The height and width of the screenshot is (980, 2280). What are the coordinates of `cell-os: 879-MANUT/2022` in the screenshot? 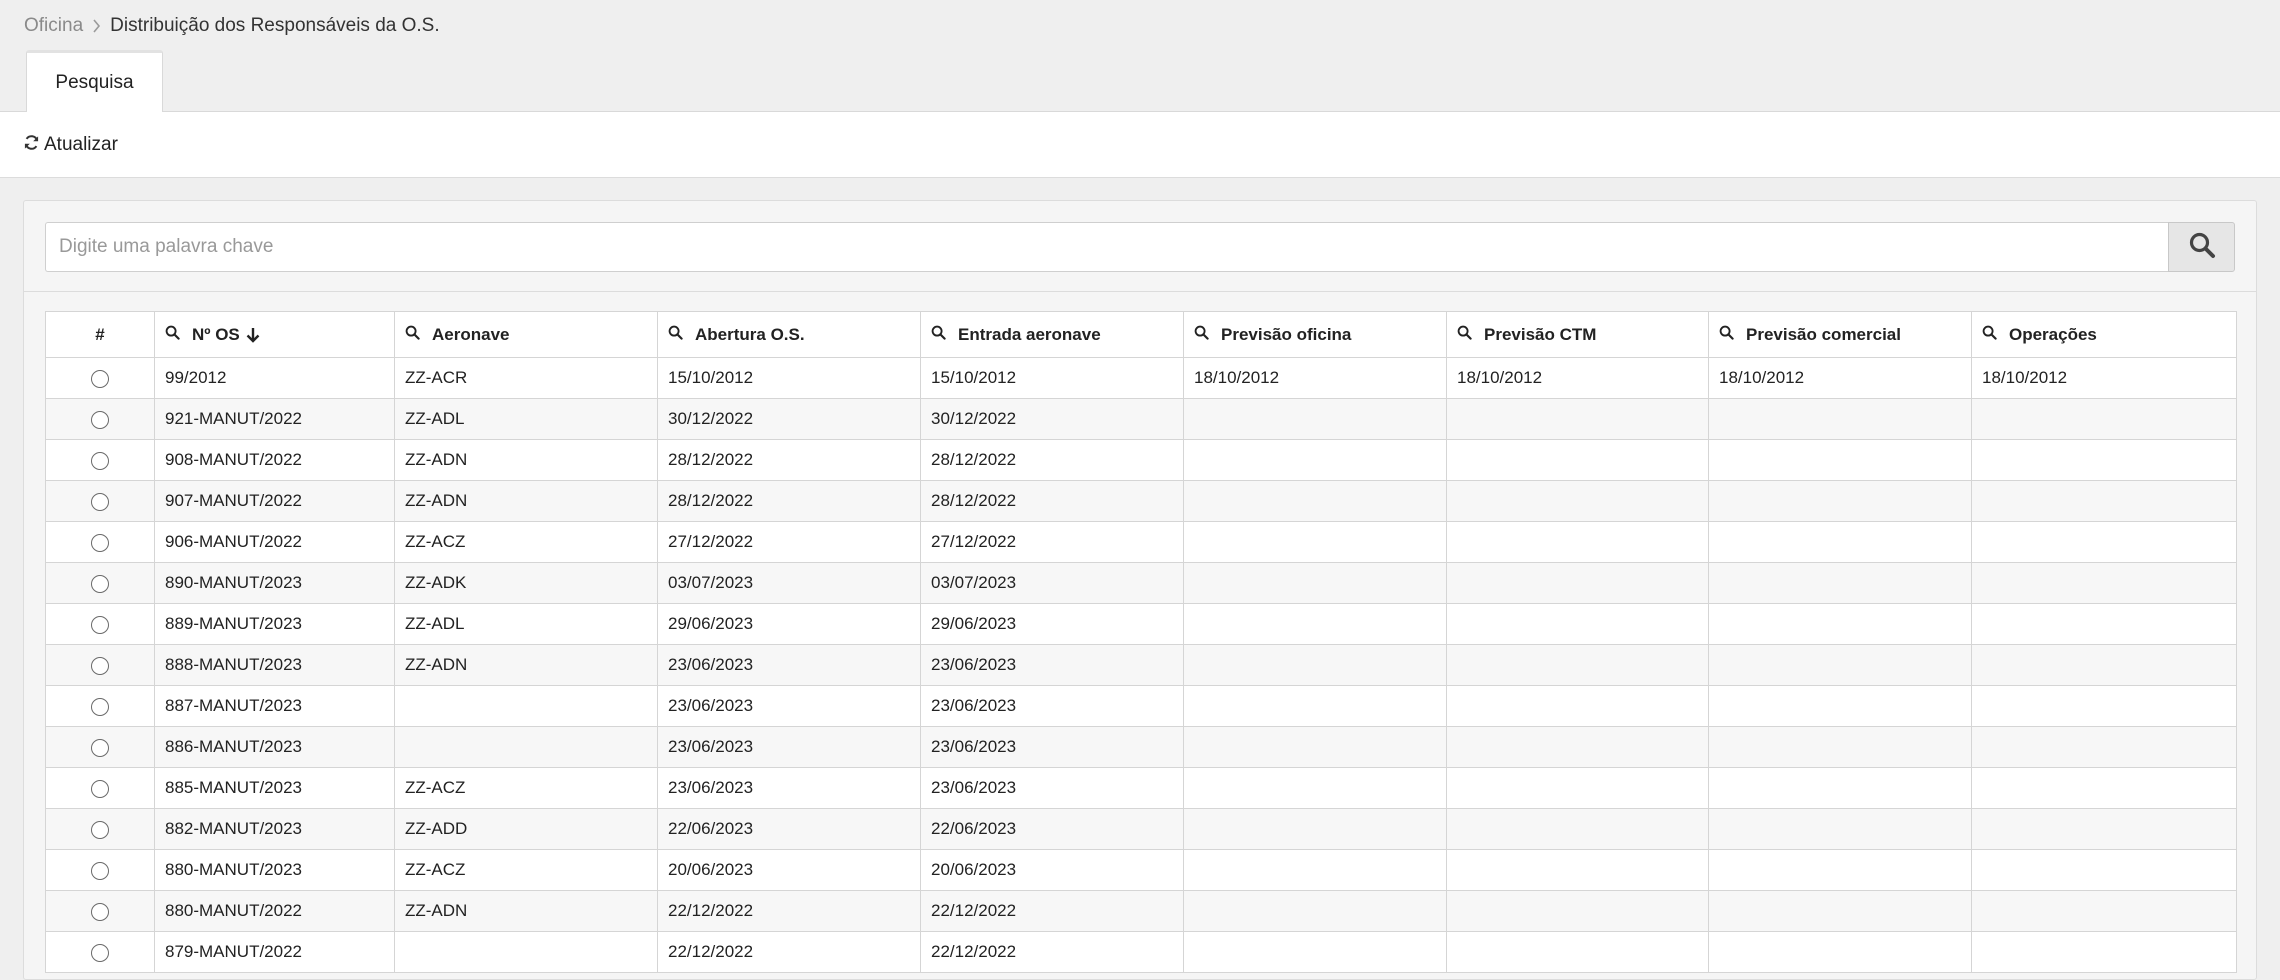 It's located at (274, 952).